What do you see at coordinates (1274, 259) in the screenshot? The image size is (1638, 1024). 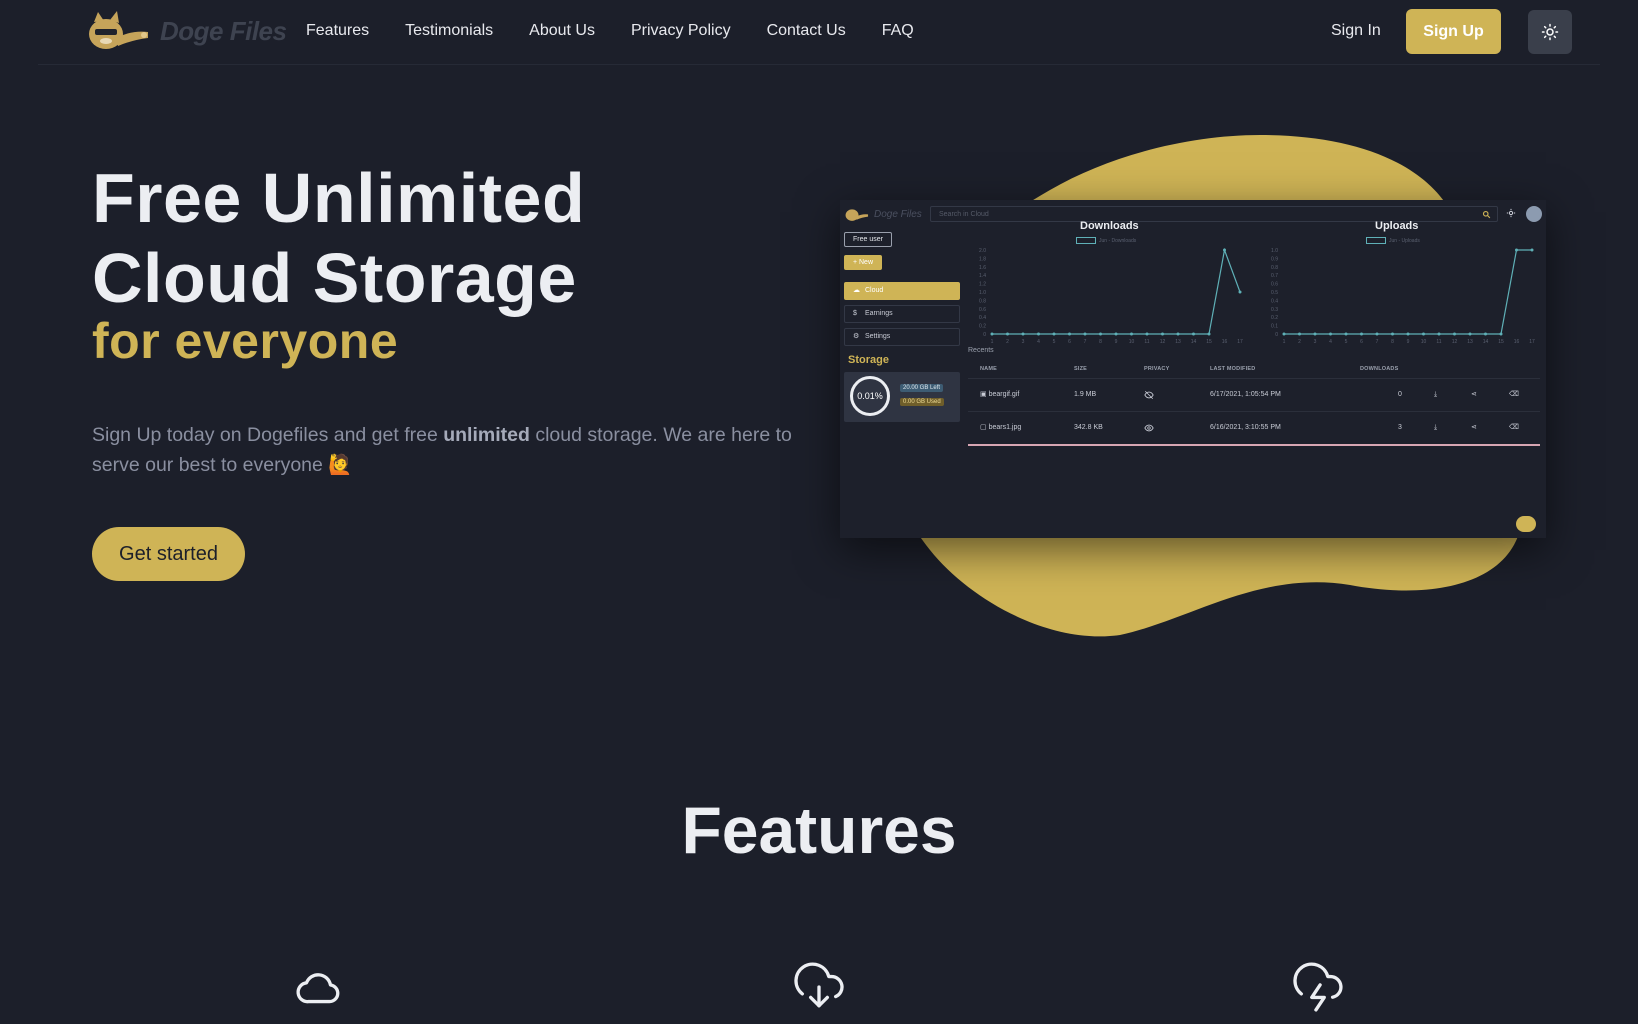 I see `y-tick-label: 0.9` at bounding box center [1274, 259].